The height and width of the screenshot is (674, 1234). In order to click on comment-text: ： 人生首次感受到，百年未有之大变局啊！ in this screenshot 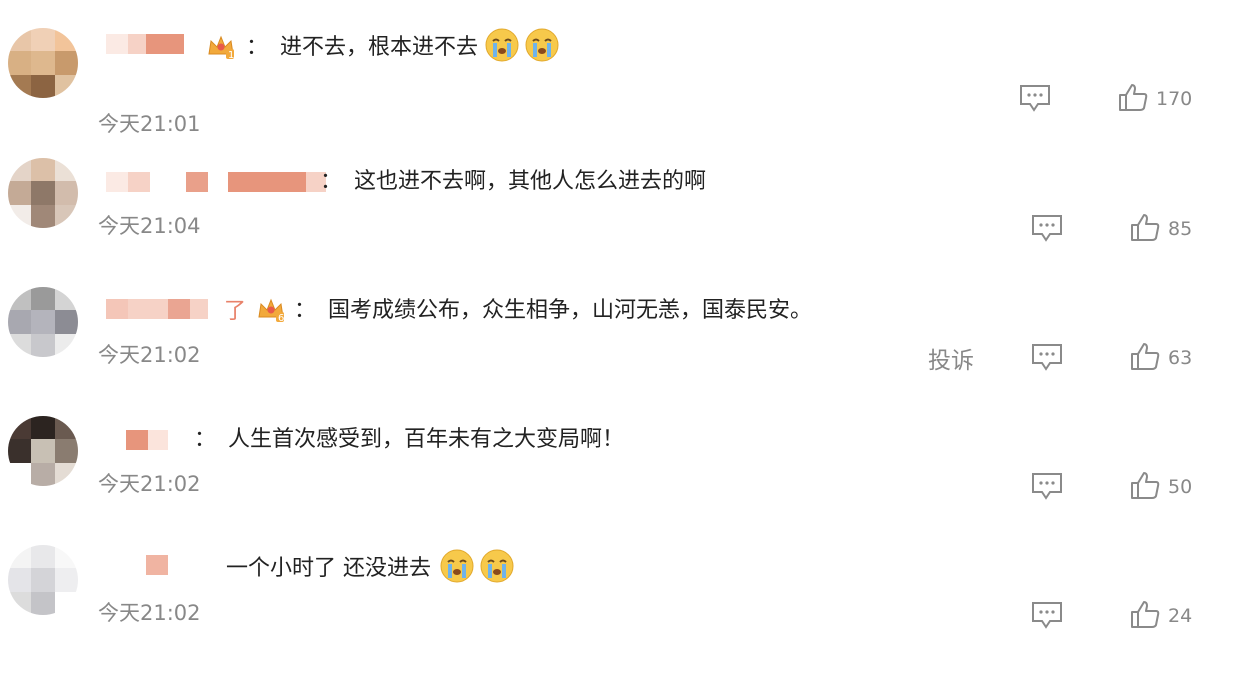, I will do `click(409, 439)`.